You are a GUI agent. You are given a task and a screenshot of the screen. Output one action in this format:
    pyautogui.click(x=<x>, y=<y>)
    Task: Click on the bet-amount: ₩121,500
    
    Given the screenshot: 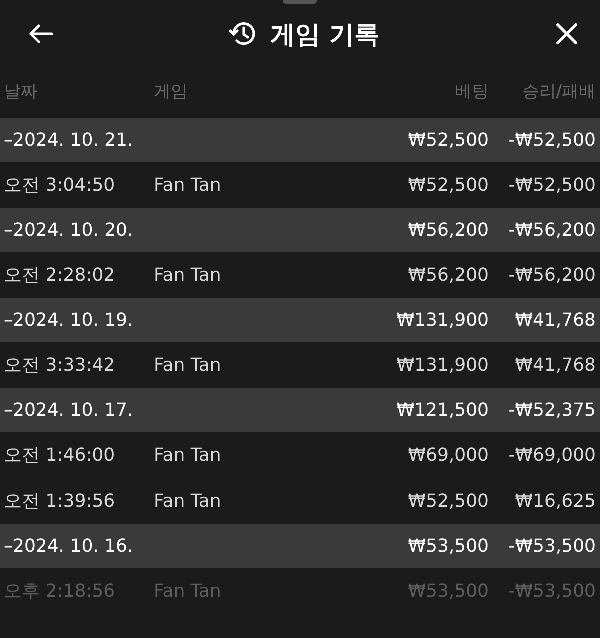 What is the action you would take?
    pyautogui.click(x=442, y=410)
    